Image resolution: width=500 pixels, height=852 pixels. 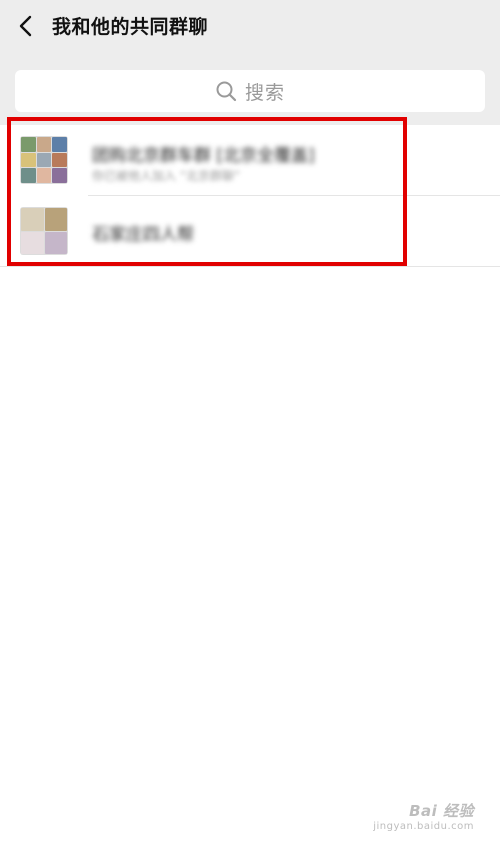 What do you see at coordinates (226, 91) in the screenshot?
I see `search-icon` at bounding box center [226, 91].